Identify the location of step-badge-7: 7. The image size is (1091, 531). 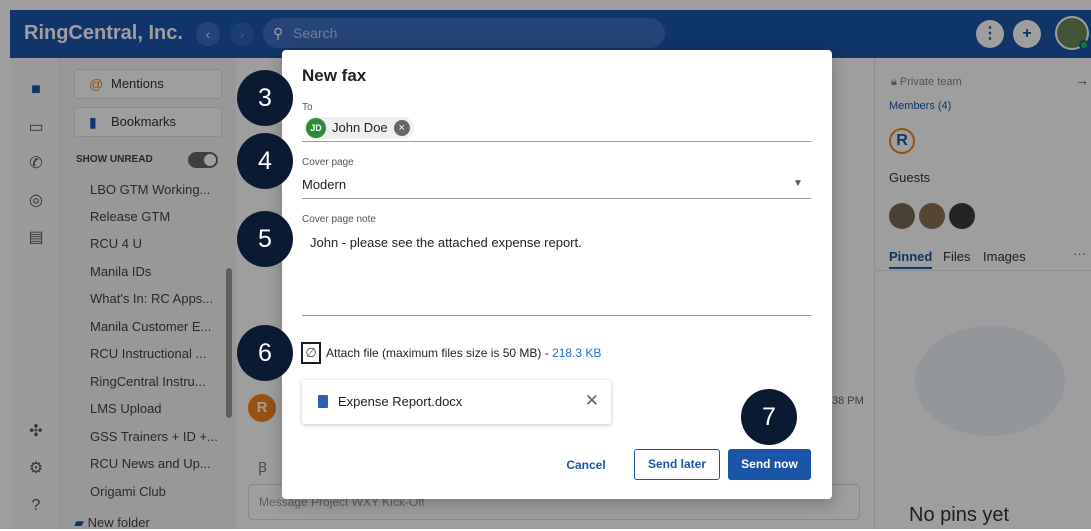
(769, 417).